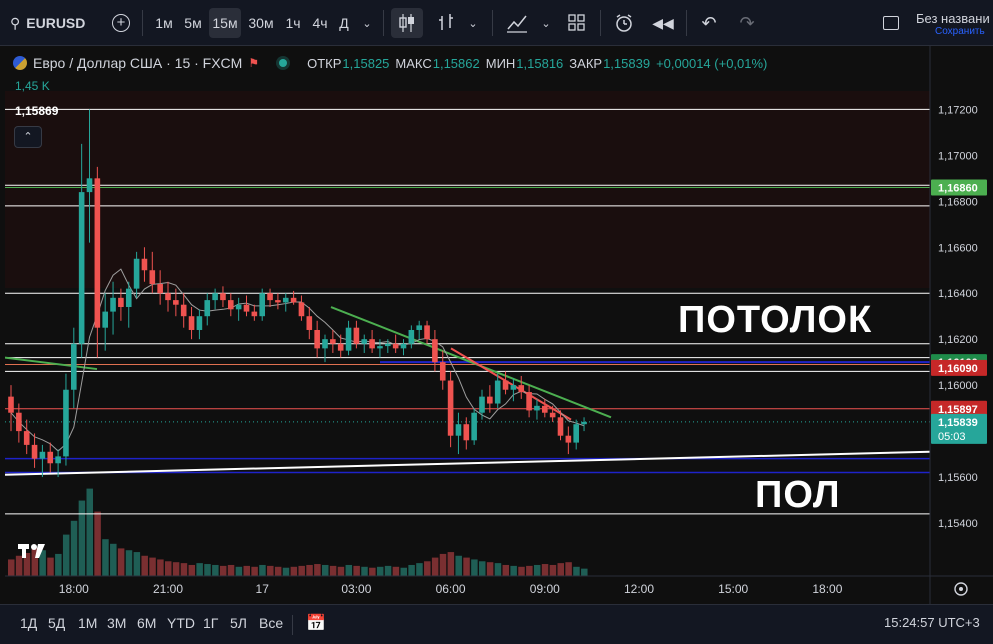 This screenshot has width=993, height=644. What do you see at coordinates (958, 156) in the screenshot?
I see `price-tick-label: 1,17000` at bounding box center [958, 156].